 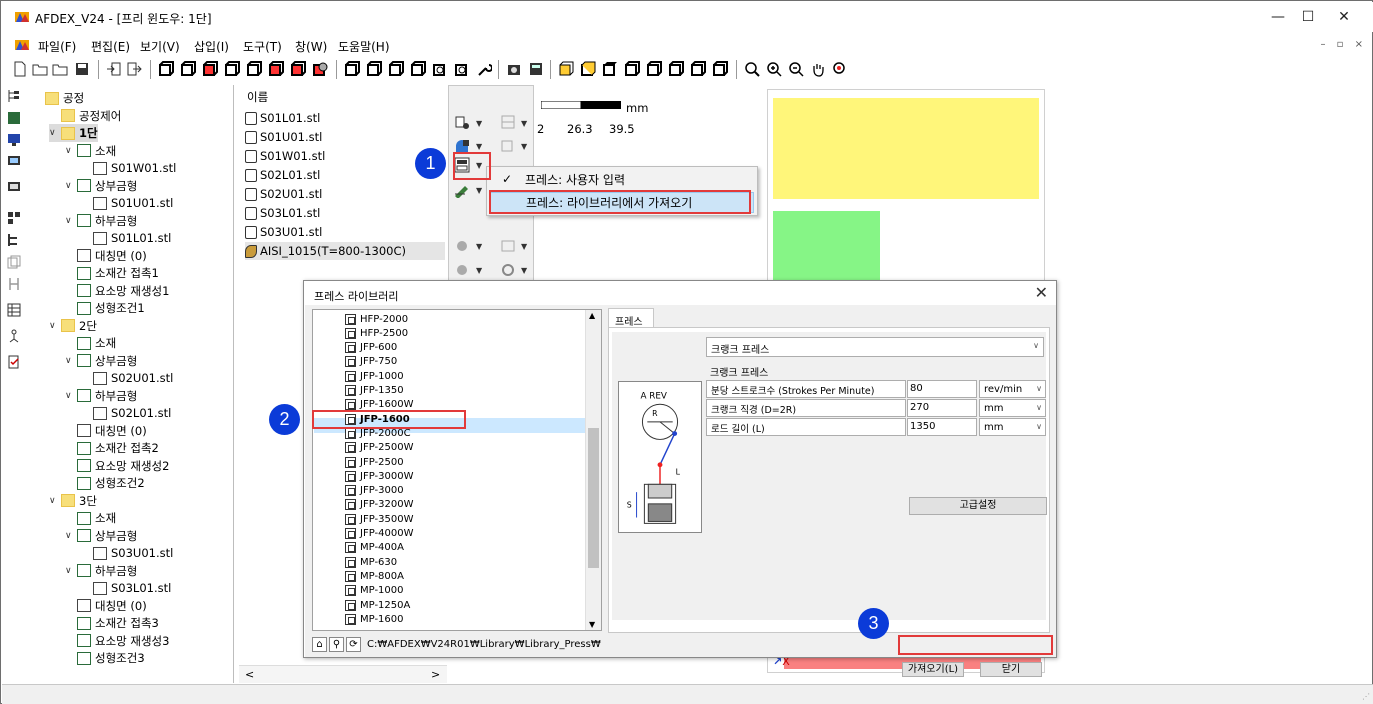 I want to click on file-list-item: AISI_1015(T=800-1300C), so click(x=345, y=251).